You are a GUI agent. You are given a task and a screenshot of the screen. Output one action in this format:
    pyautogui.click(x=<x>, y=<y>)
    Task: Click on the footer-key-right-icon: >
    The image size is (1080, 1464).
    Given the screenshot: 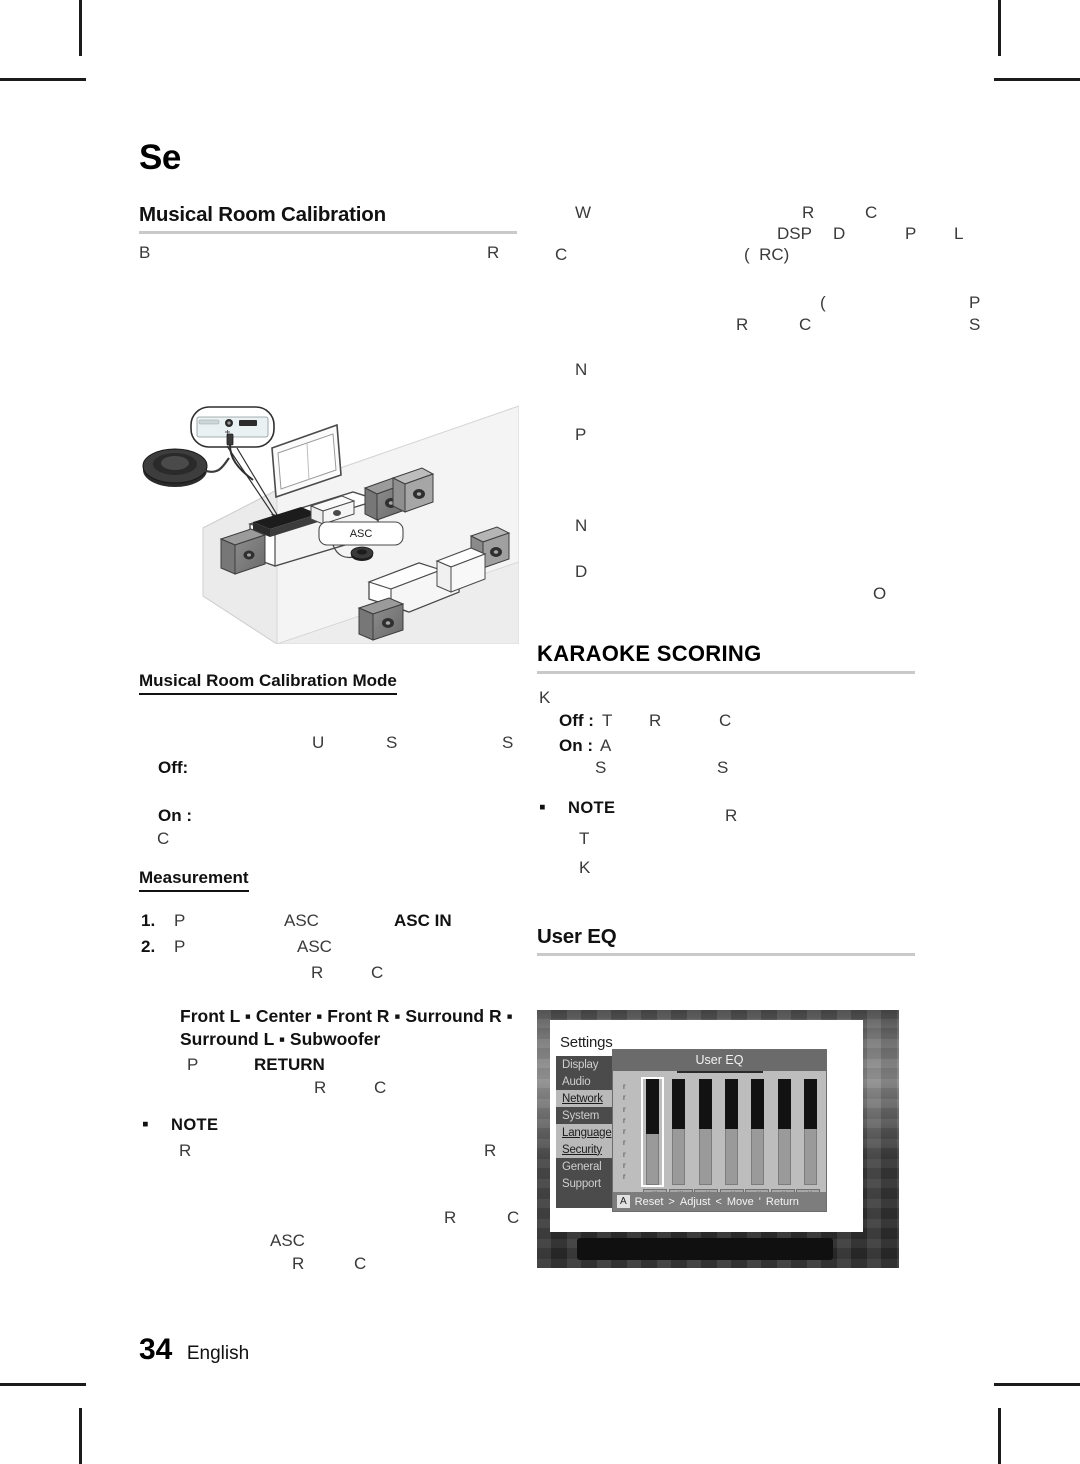 What is the action you would take?
    pyautogui.click(x=671, y=1201)
    